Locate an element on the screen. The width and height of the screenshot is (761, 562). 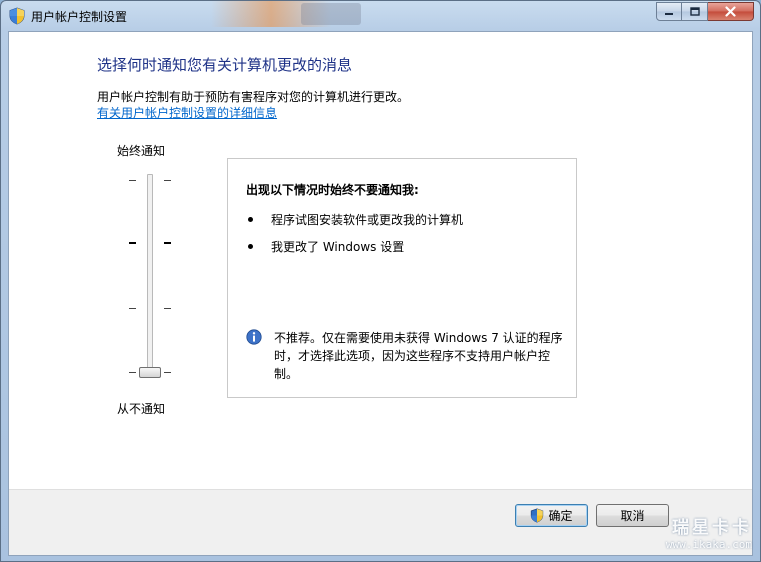
ok-button-label: 确定 is located at coordinates (560, 516).